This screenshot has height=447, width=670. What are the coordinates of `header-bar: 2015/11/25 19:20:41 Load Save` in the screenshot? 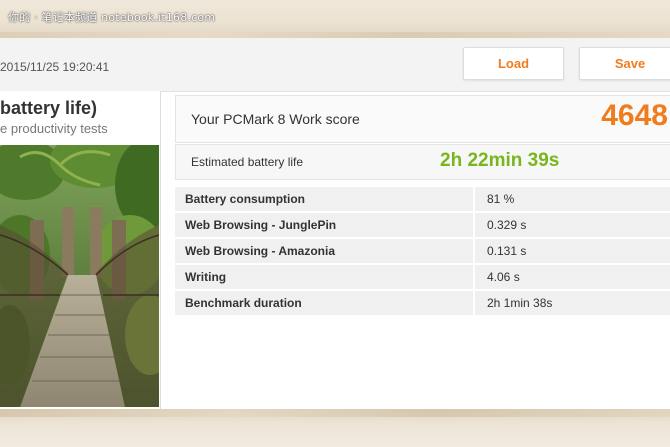 It's located at (335, 65).